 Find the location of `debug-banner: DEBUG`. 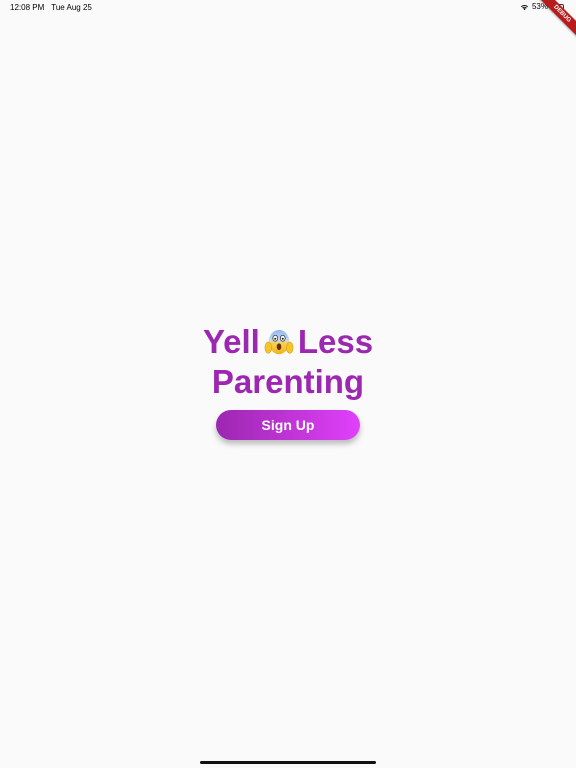

debug-banner: DEBUG is located at coordinates (556, 20).